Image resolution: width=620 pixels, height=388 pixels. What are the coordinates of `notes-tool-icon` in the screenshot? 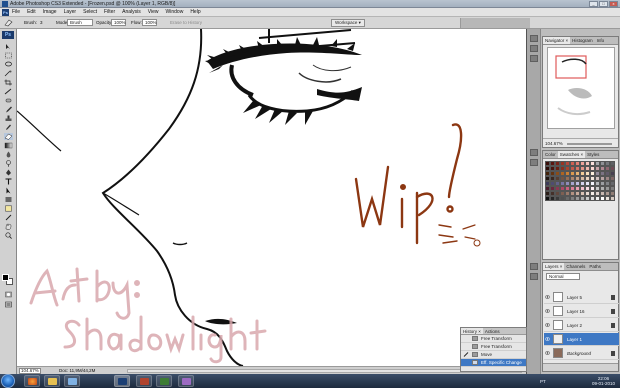 It's located at (8, 208).